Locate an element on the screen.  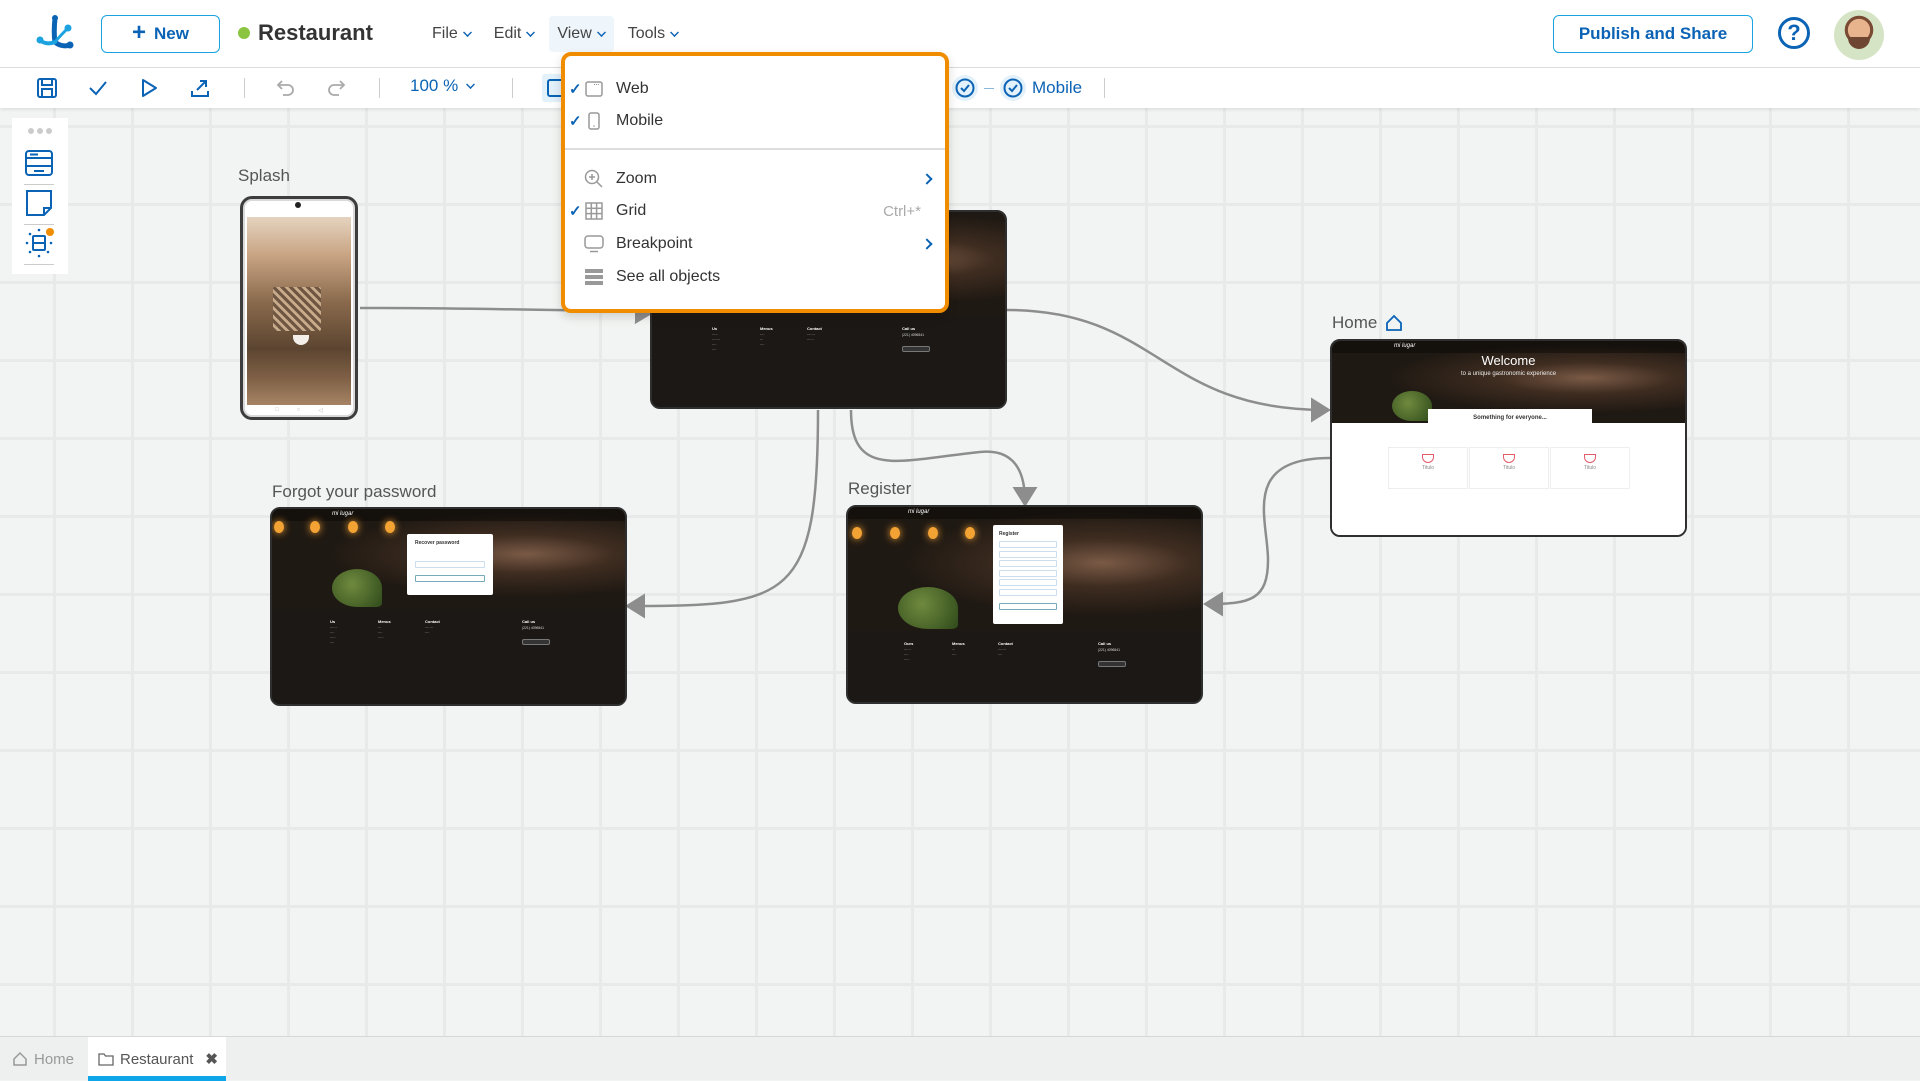
grid-icon is located at coordinates (594, 211).